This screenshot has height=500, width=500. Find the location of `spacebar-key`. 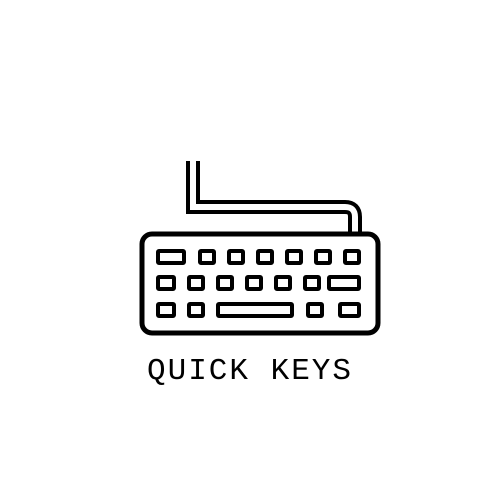

spacebar-key is located at coordinates (255, 310).